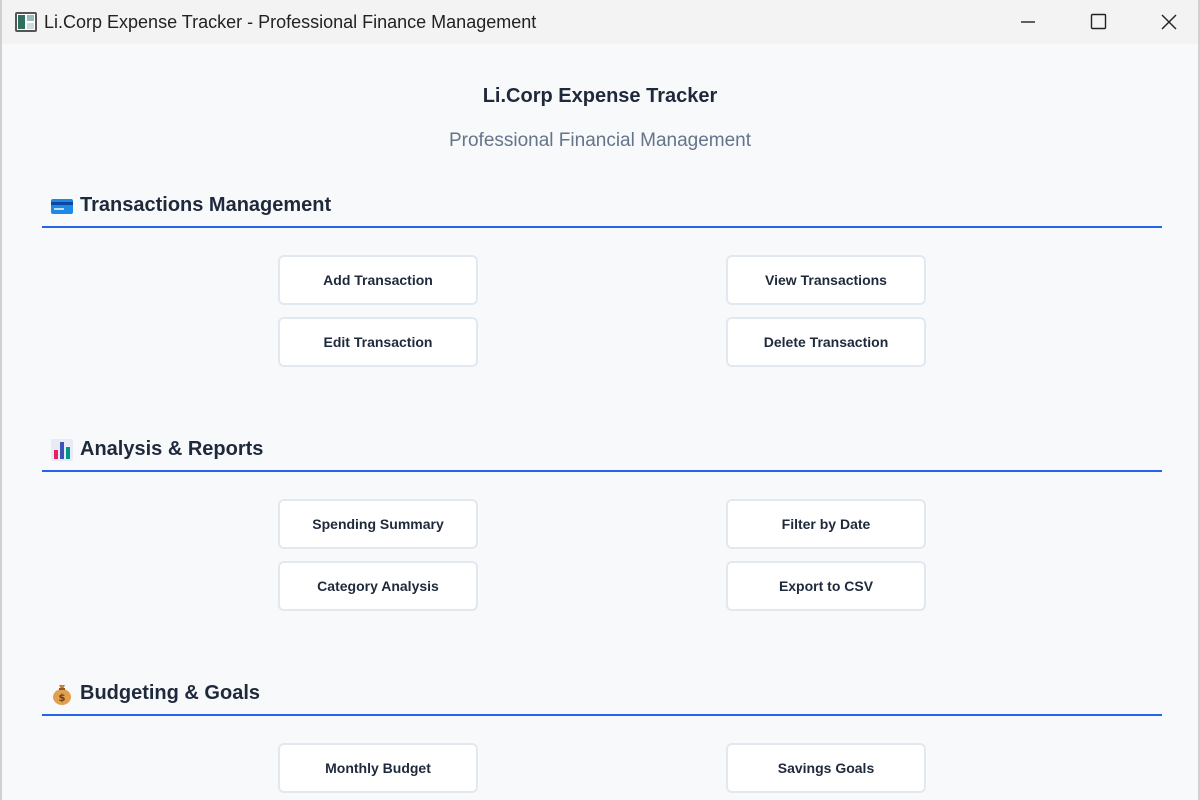 The width and height of the screenshot is (1200, 800). I want to click on money-bag-icon: $, so click(62, 695).